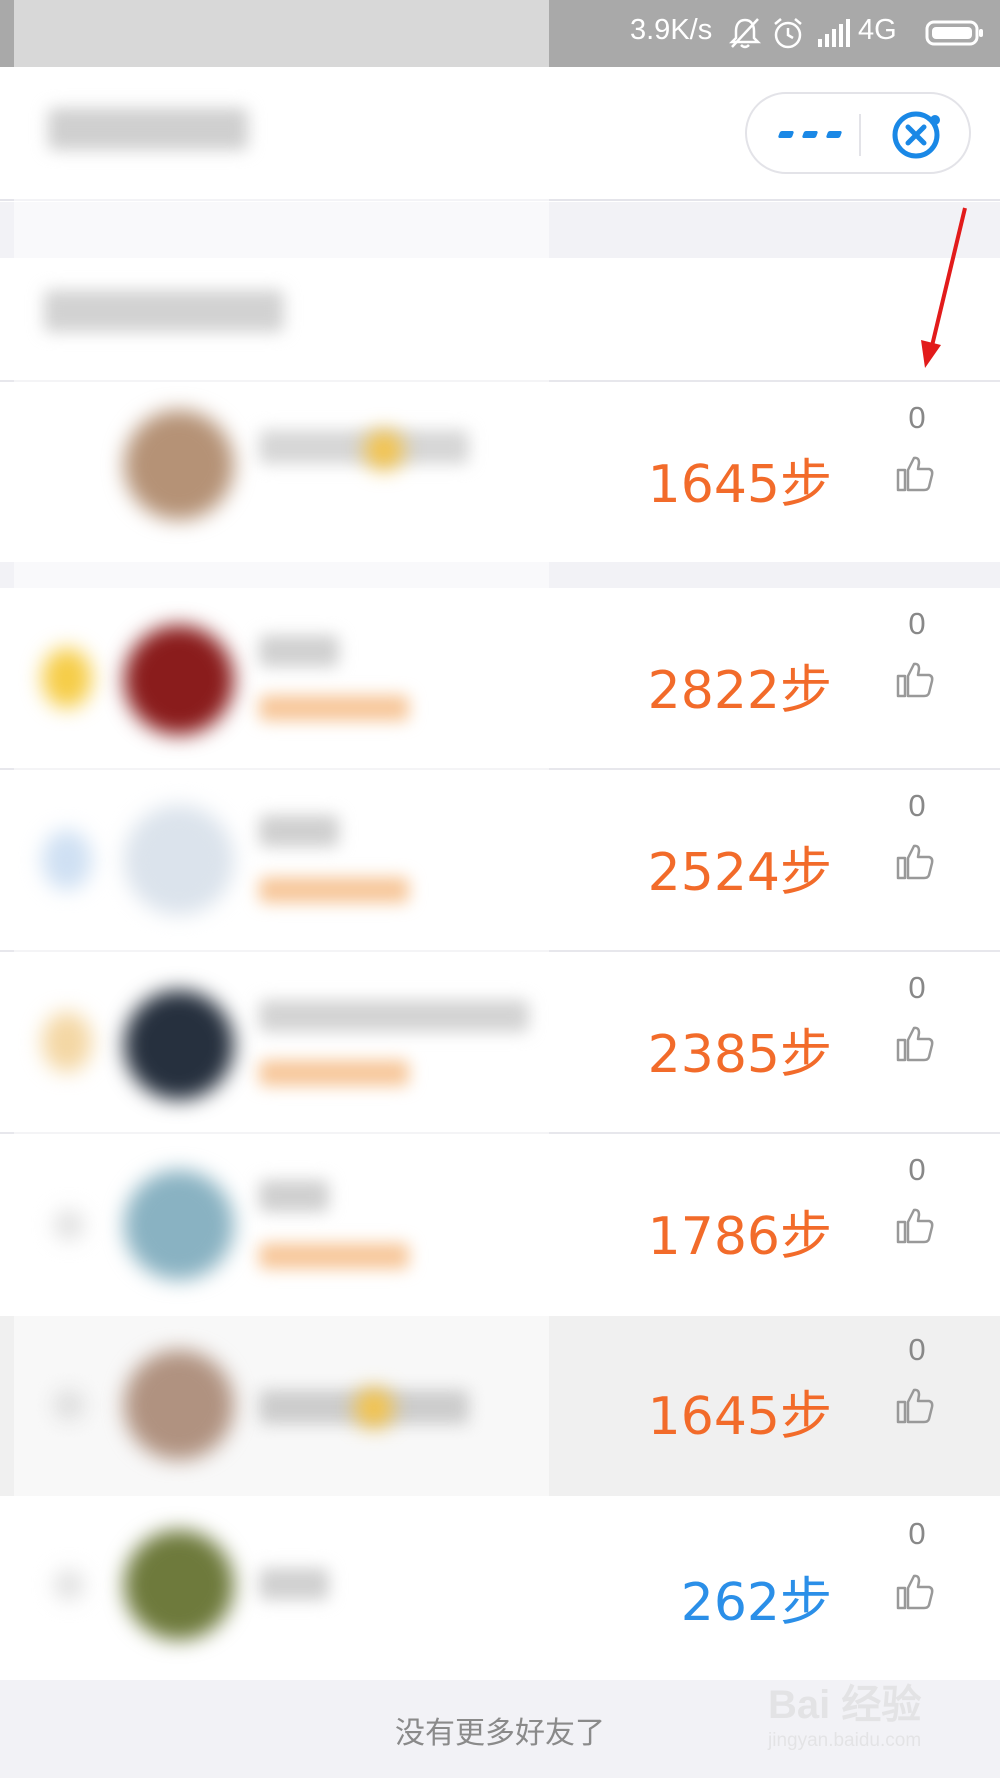 The image size is (1000, 1778). What do you see at coordinates (810, 134) in the screenshot?
I see `more-button` at bounding box center [810, 134].